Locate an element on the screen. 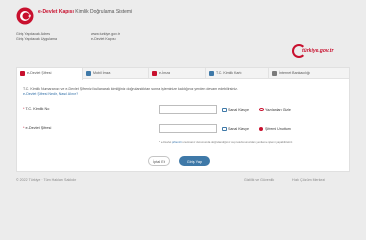 The height and width of the screenshot is (240, 366). phone-icon is located at coordinates (88, 73).